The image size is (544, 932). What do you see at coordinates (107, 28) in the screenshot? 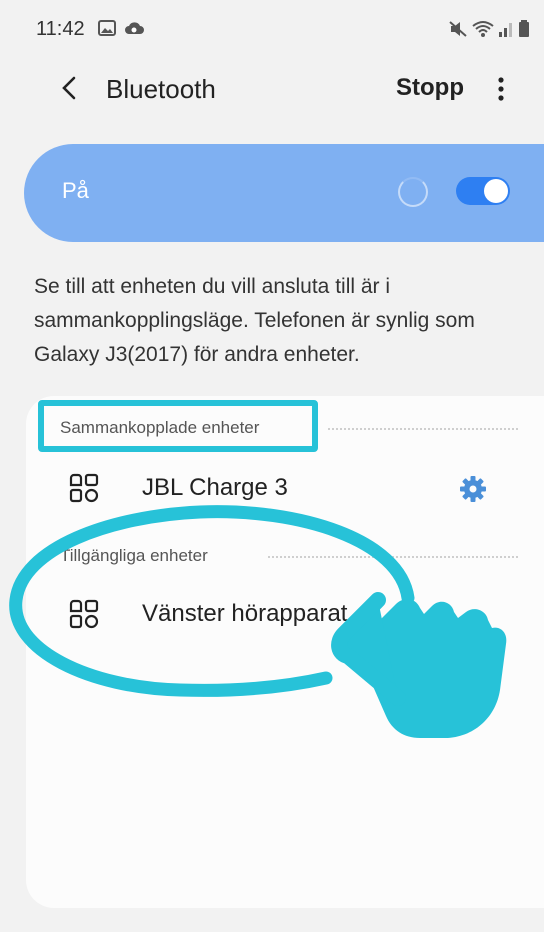
I see `image-icon` at bounding box center [107, 28].